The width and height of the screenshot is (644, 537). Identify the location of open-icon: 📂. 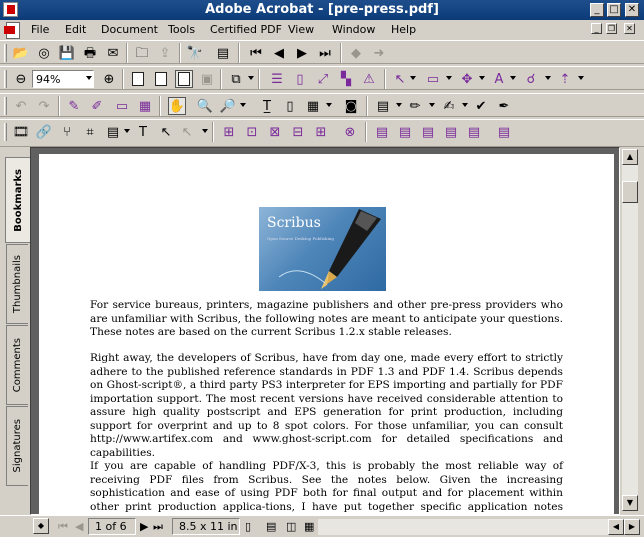
(21, 53).